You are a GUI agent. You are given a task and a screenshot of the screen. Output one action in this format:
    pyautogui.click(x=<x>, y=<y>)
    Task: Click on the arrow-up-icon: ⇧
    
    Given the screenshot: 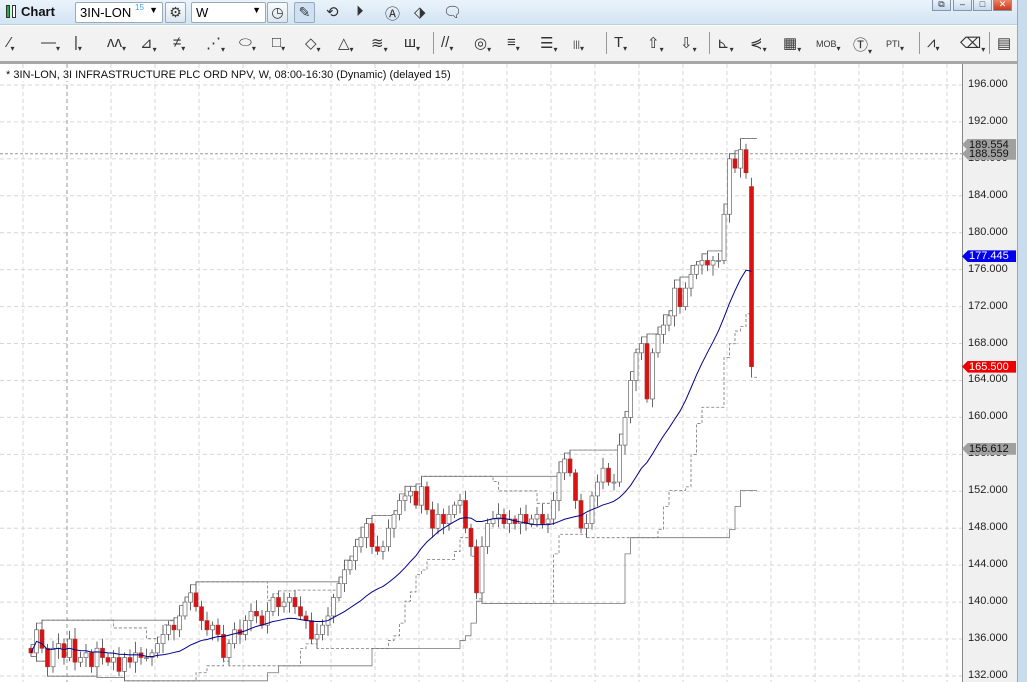 What is the action you would take?
    pyautogui.click(x=653, y=43)
    